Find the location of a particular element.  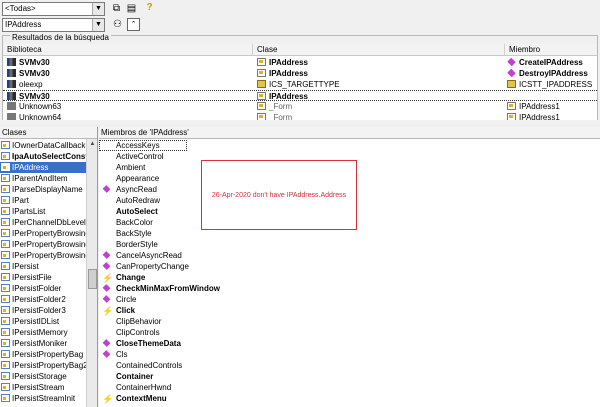

enum-icon is located at coordinates (261, 84).